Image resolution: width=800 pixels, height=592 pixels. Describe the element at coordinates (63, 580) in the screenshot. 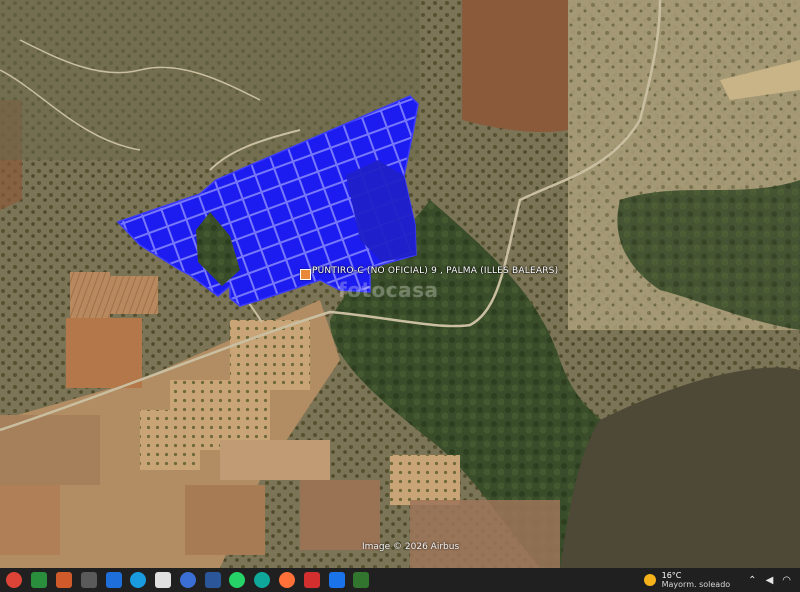

I see `presentation-icon` at that location.